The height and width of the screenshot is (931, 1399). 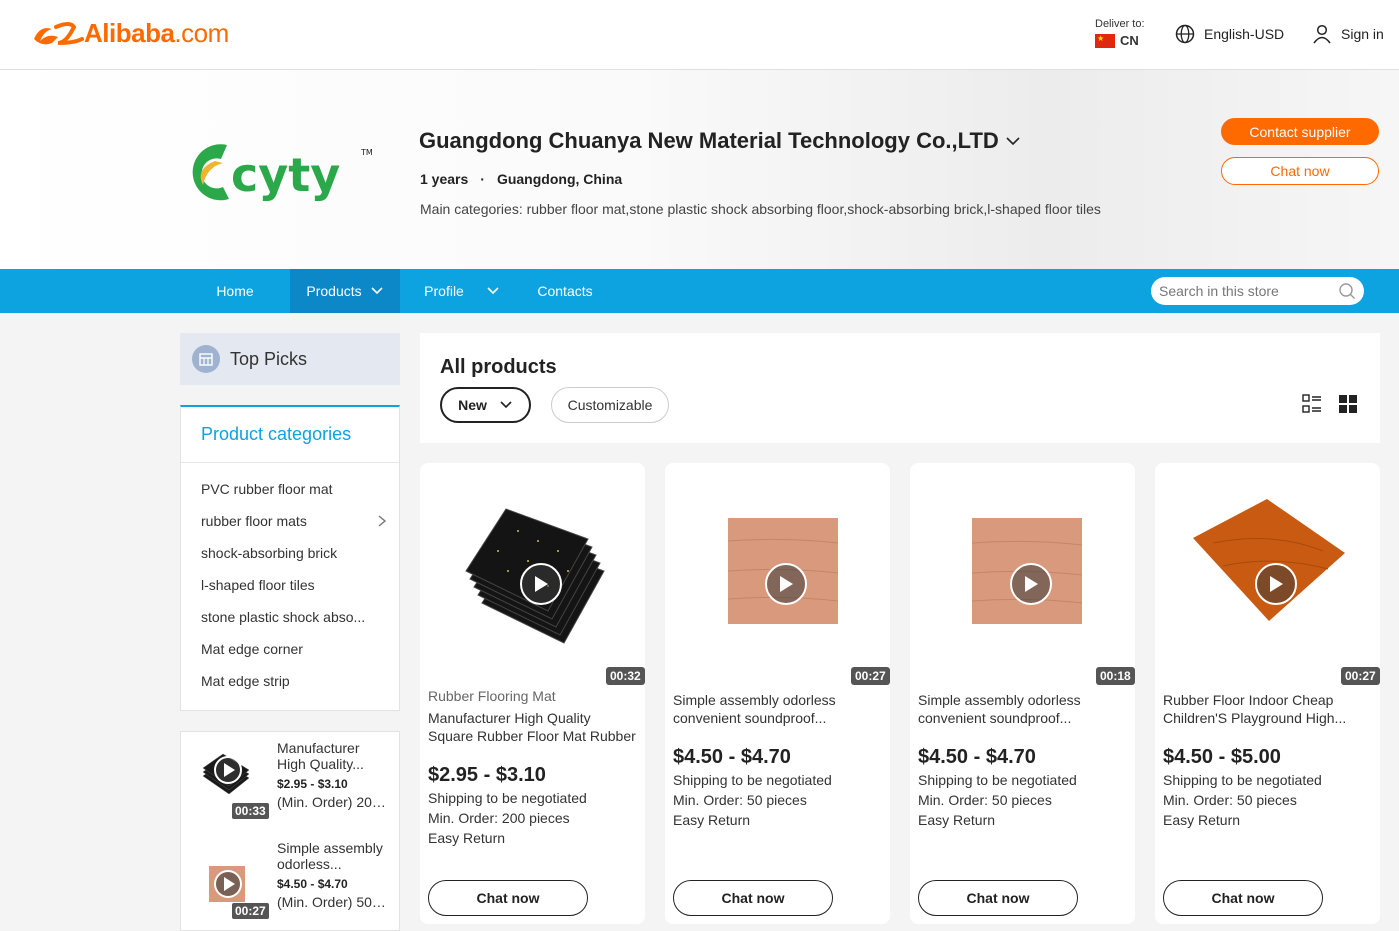 I want to click on category-label: l-shaped floor tiles, so click(x=258, y=585).